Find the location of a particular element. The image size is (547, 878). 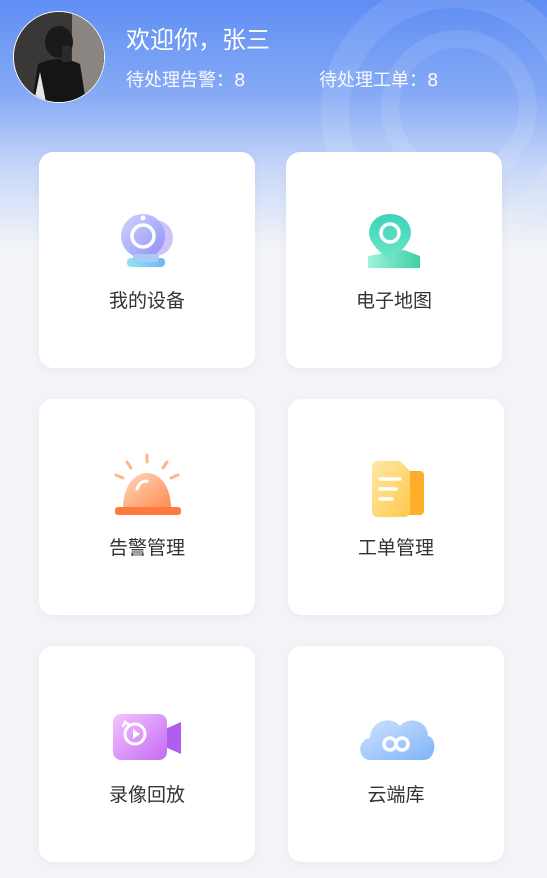

pending-order-count: 待处理工单：8 is located at coordinates (378, 79).